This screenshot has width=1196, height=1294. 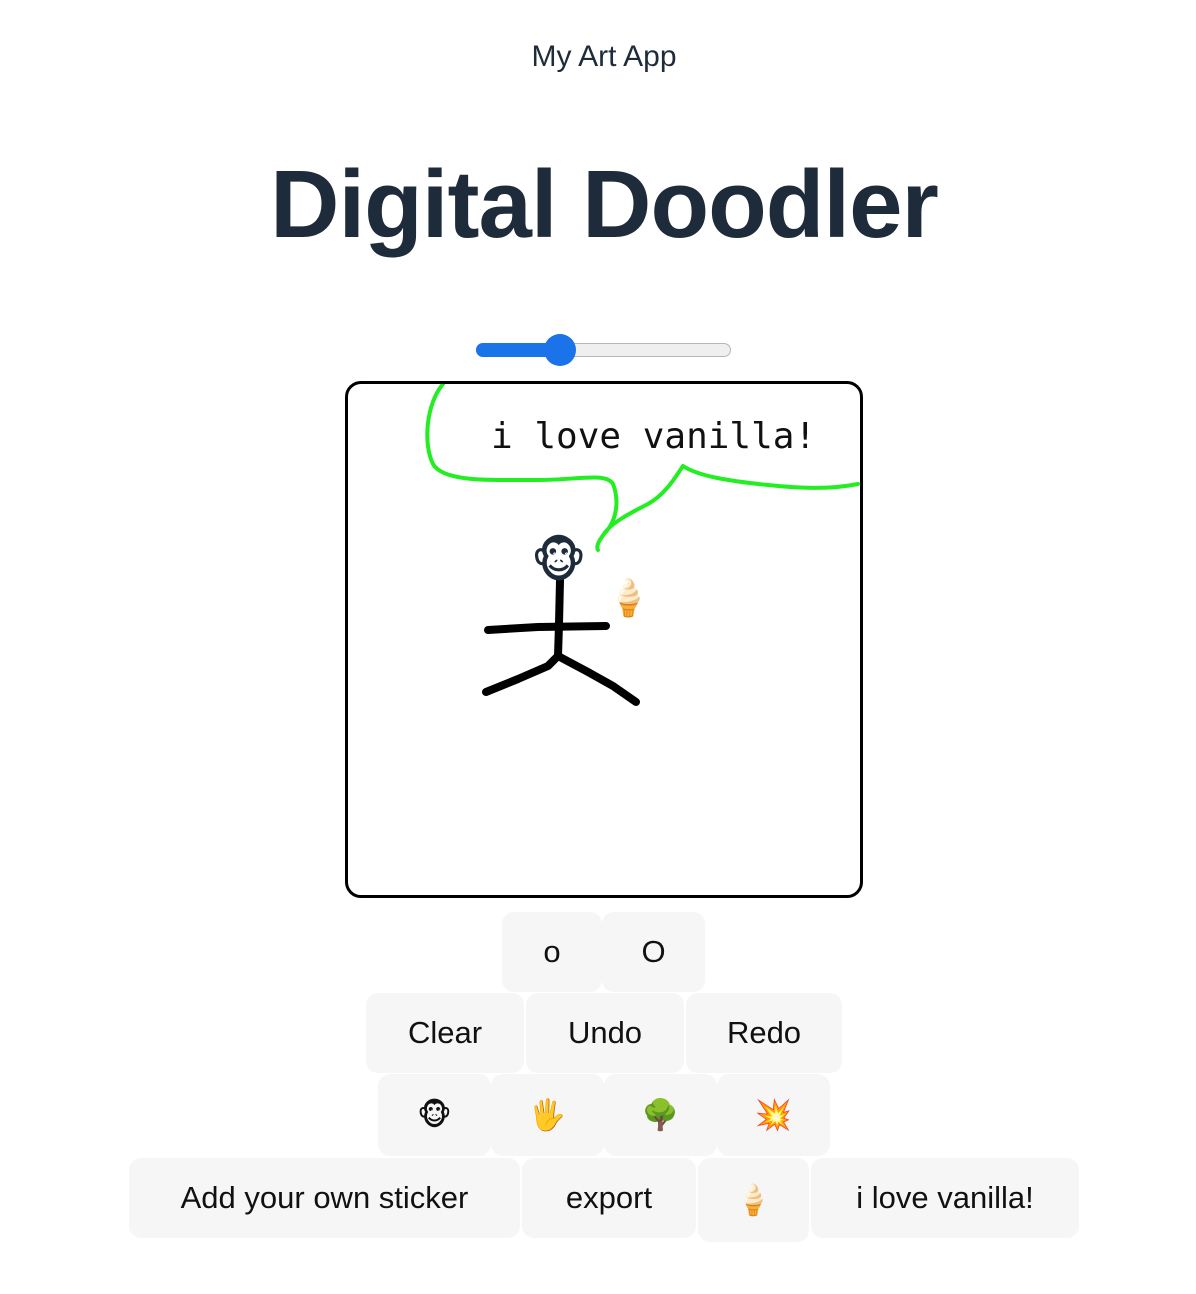 I want to click on clear-button: Clear, so click(x=445, y=1033).